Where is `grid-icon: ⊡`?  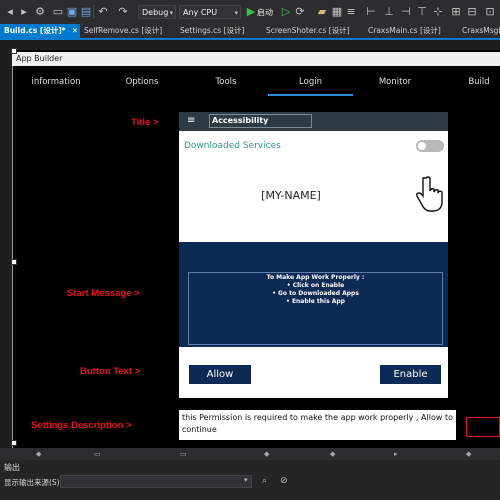 grid-icon: ⊡ is located at coordinates (490, 12).